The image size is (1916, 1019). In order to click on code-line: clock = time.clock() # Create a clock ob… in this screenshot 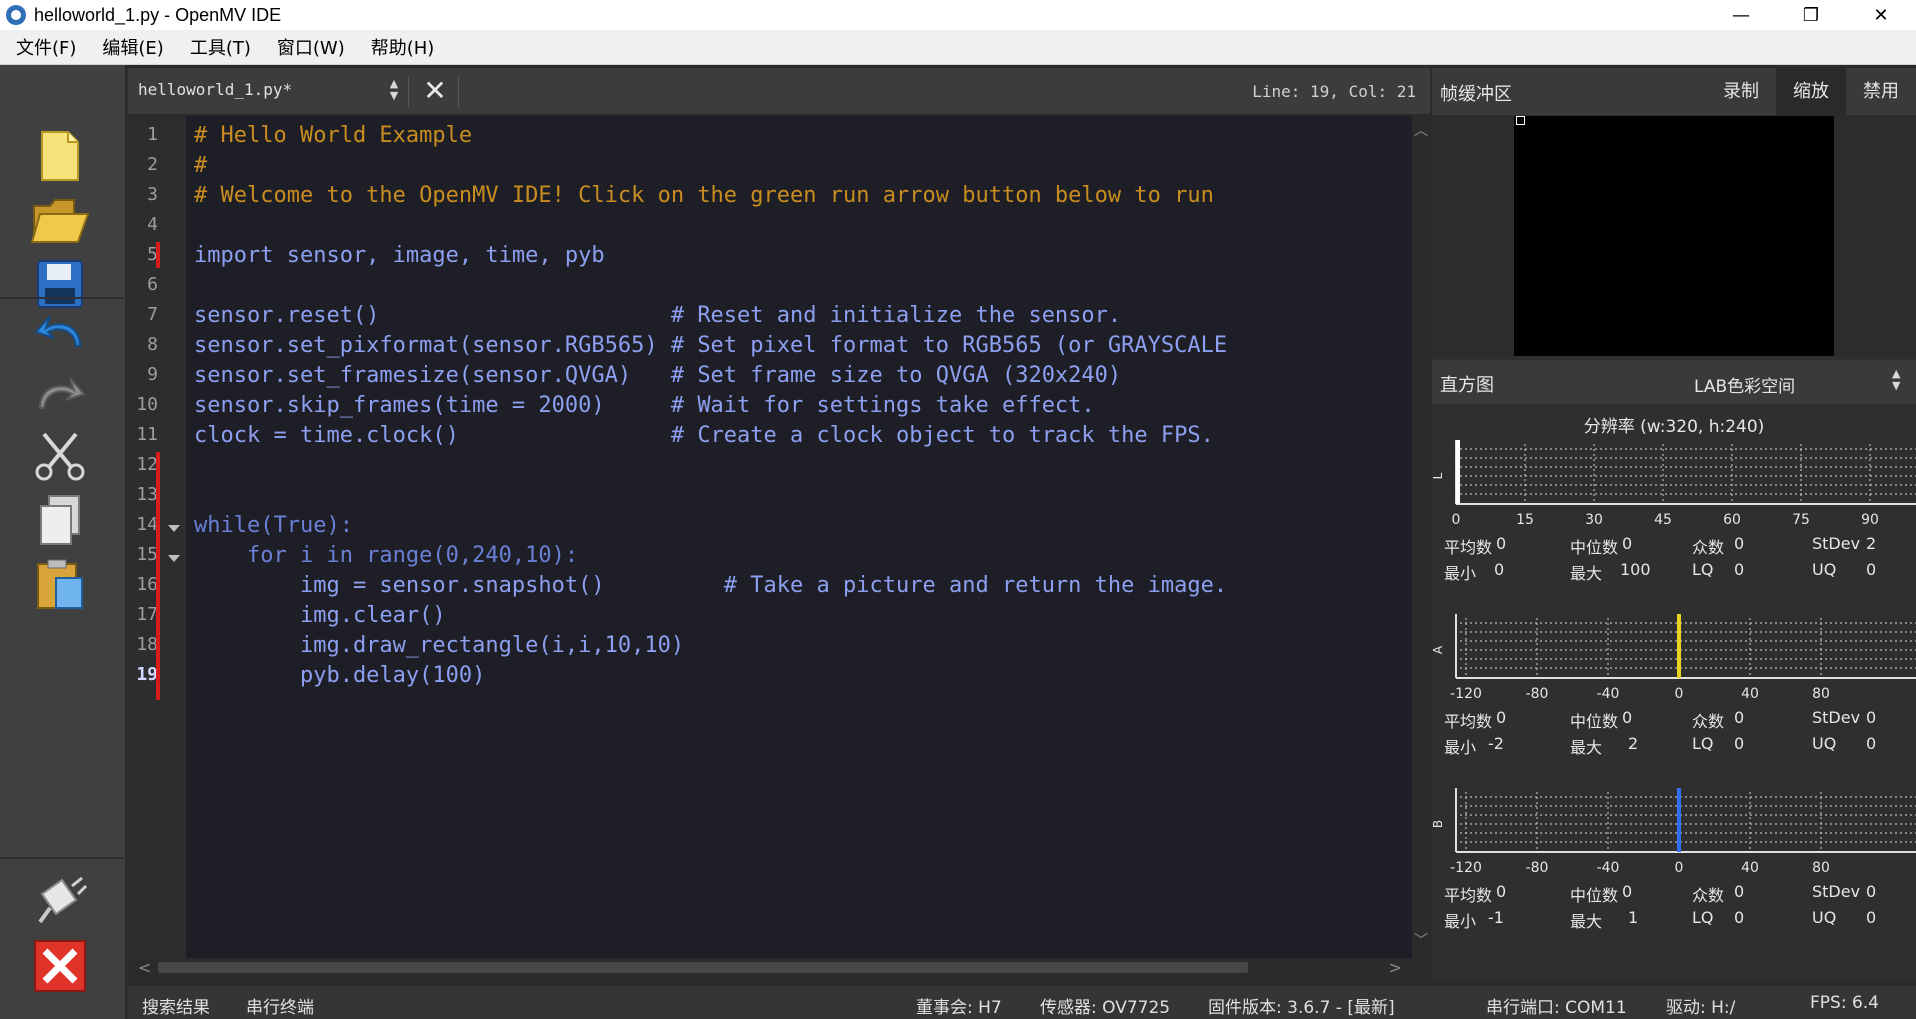, I will do `click(704, 435)`.